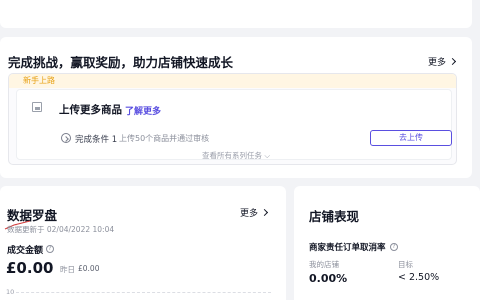  What do you see at coordinates (411, 138) in the screenshot?
I see `upload-button: 去上传` at bounding box center [411, 138].